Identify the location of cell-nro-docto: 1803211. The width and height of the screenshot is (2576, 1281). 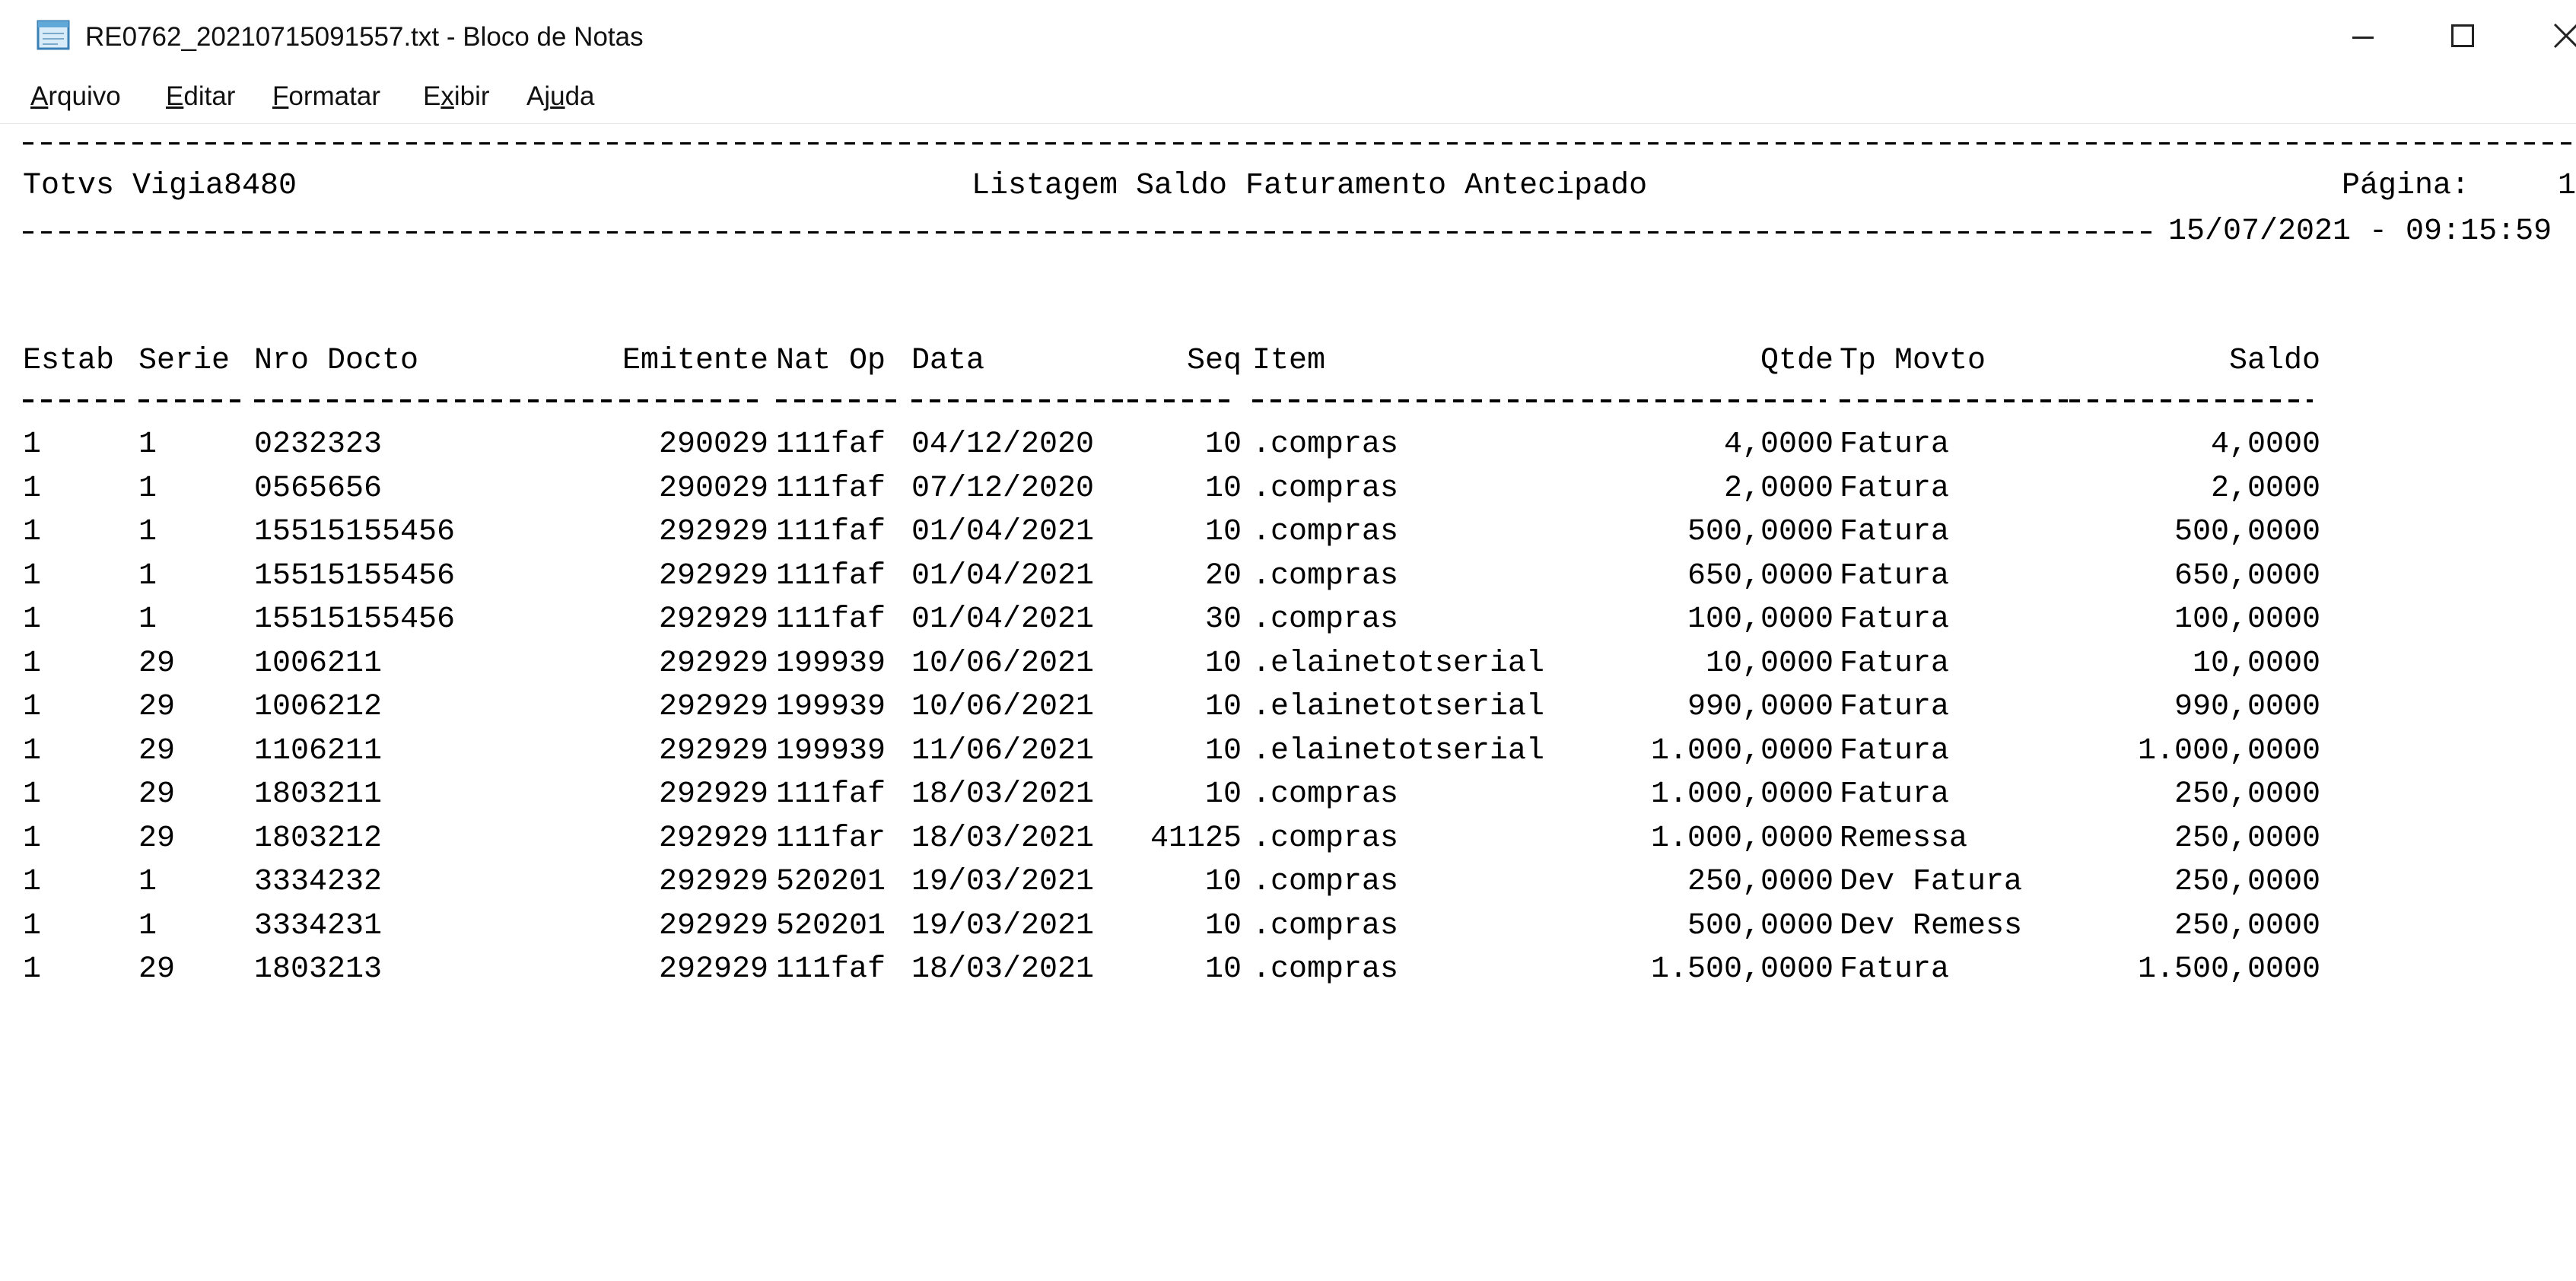
(319, 794).